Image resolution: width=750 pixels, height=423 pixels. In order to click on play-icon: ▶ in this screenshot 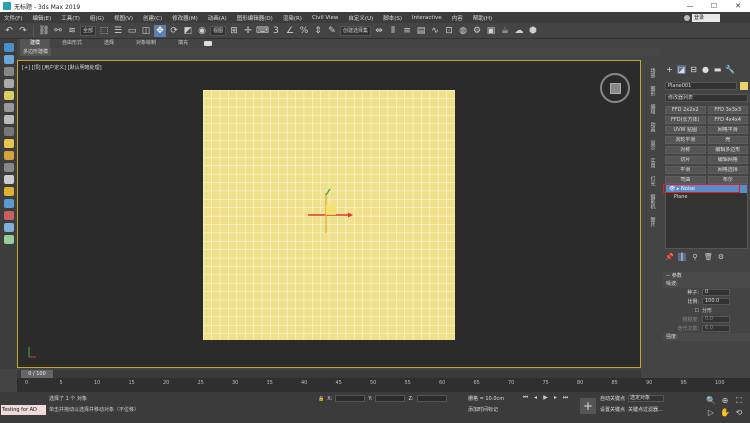, I will do `click(545, 398)`.